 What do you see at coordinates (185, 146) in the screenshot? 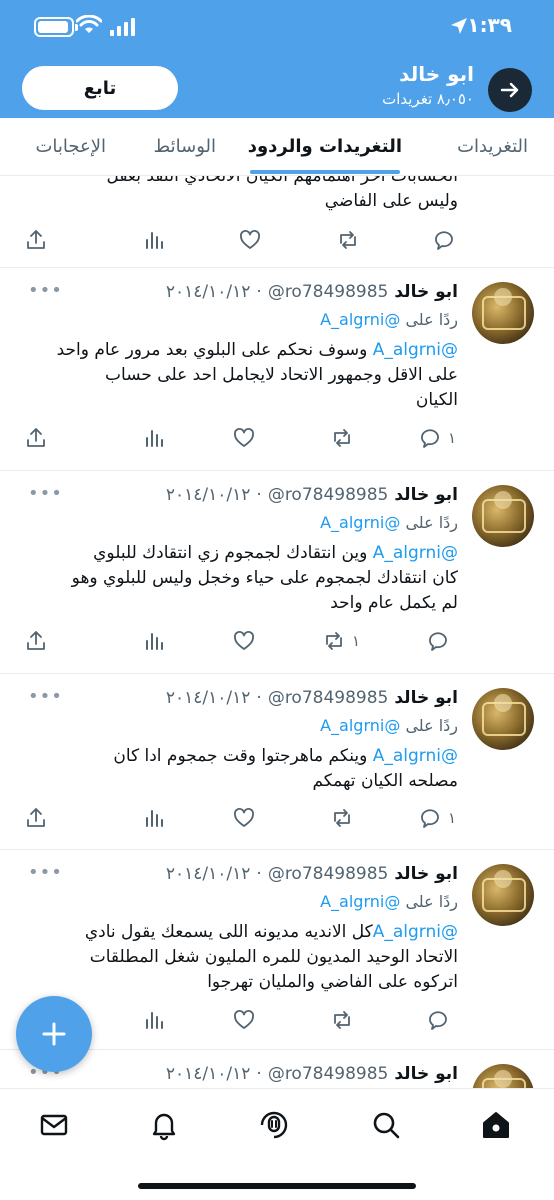
I see `tab-media: الوسائط` at bounding box center [185, 146].